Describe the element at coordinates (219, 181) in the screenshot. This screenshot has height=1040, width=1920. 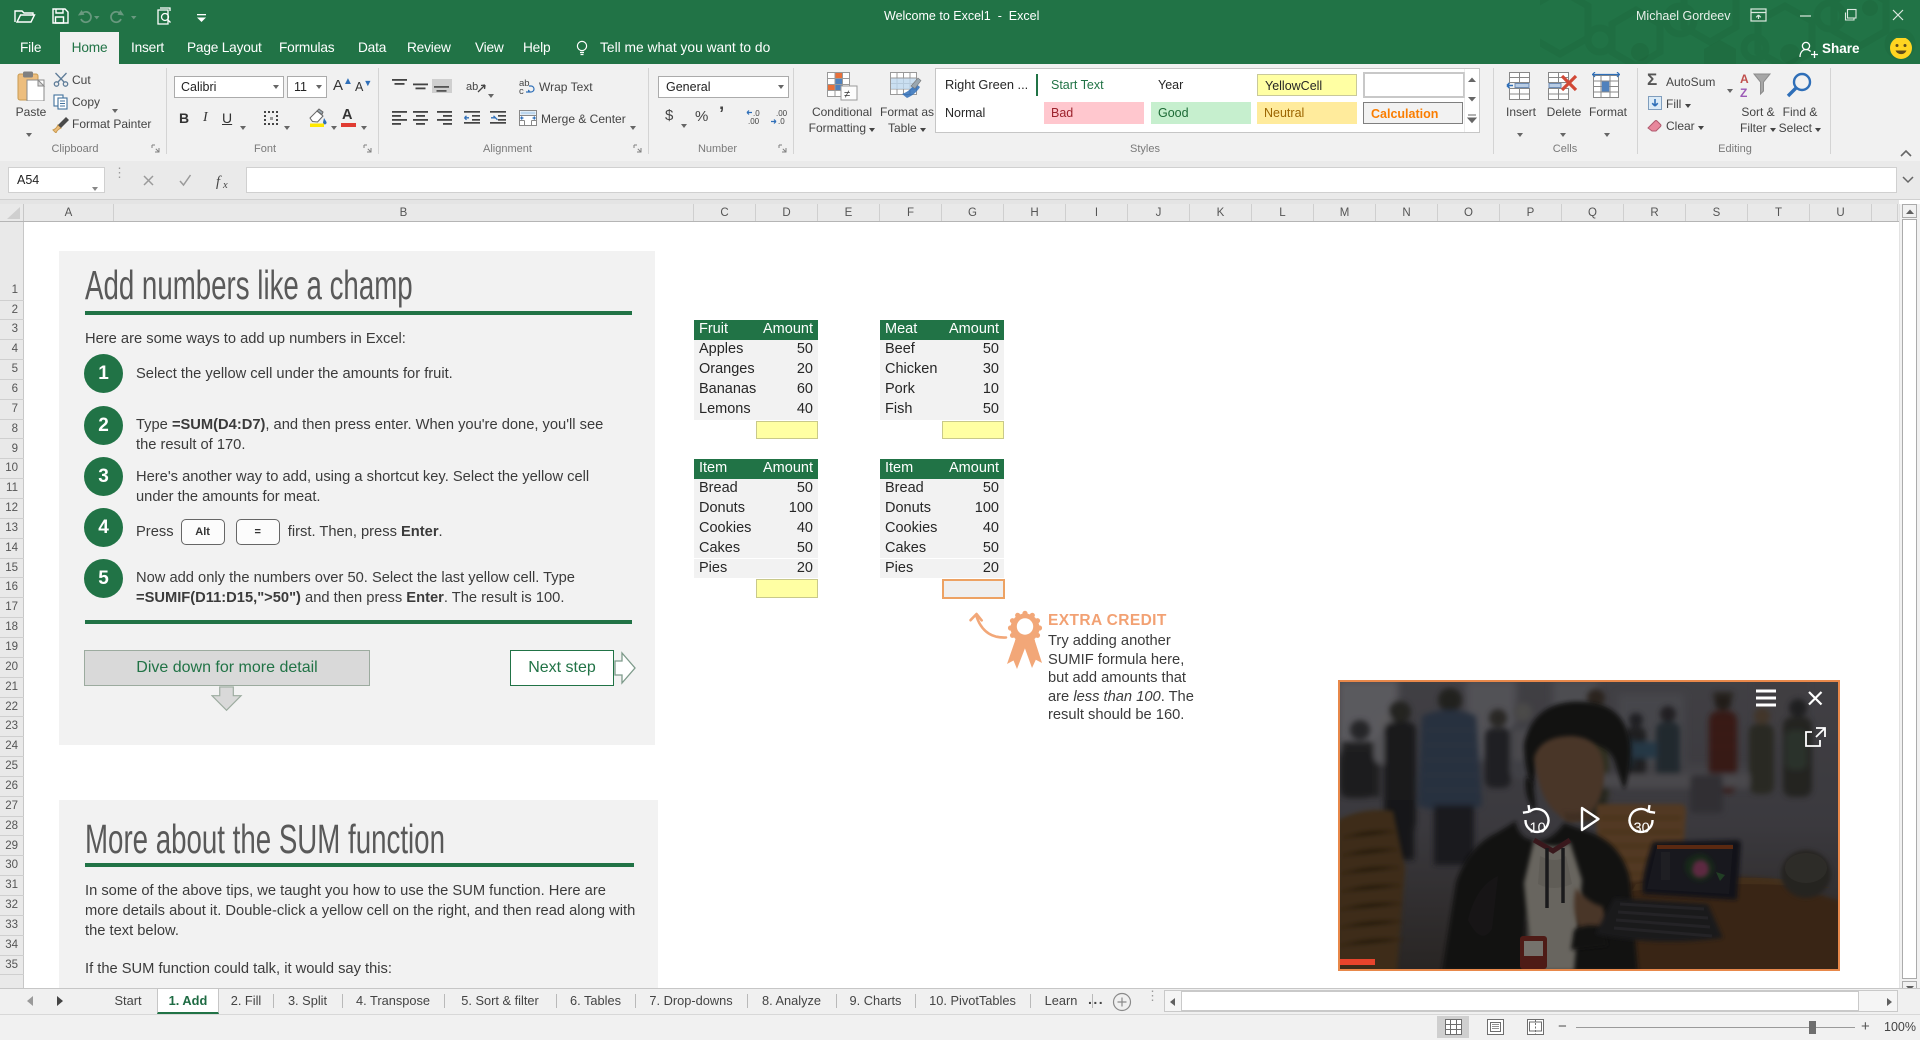
I see `svg-text: f` at that location.